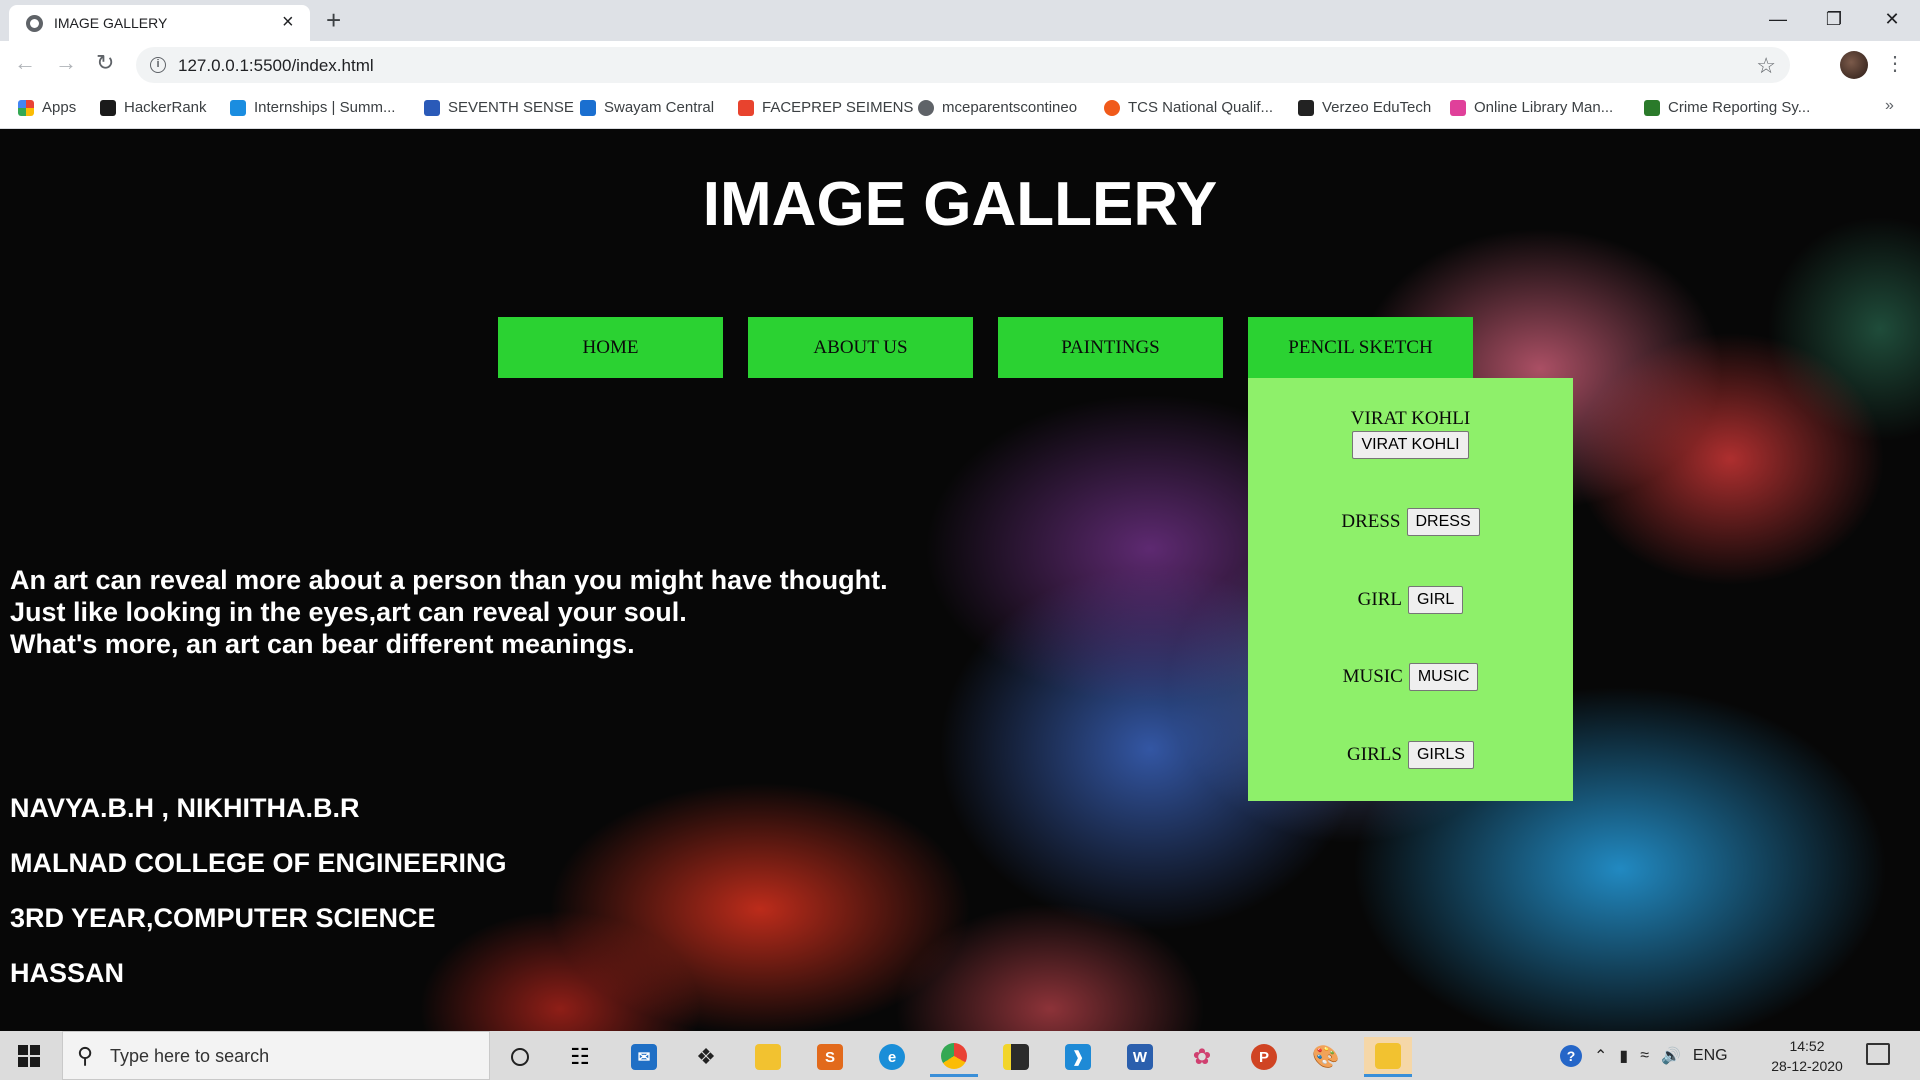  What do you see at coordinates (926, 107) in the screenshot?
I see `globe-icon` at bounding box center [926, 107].